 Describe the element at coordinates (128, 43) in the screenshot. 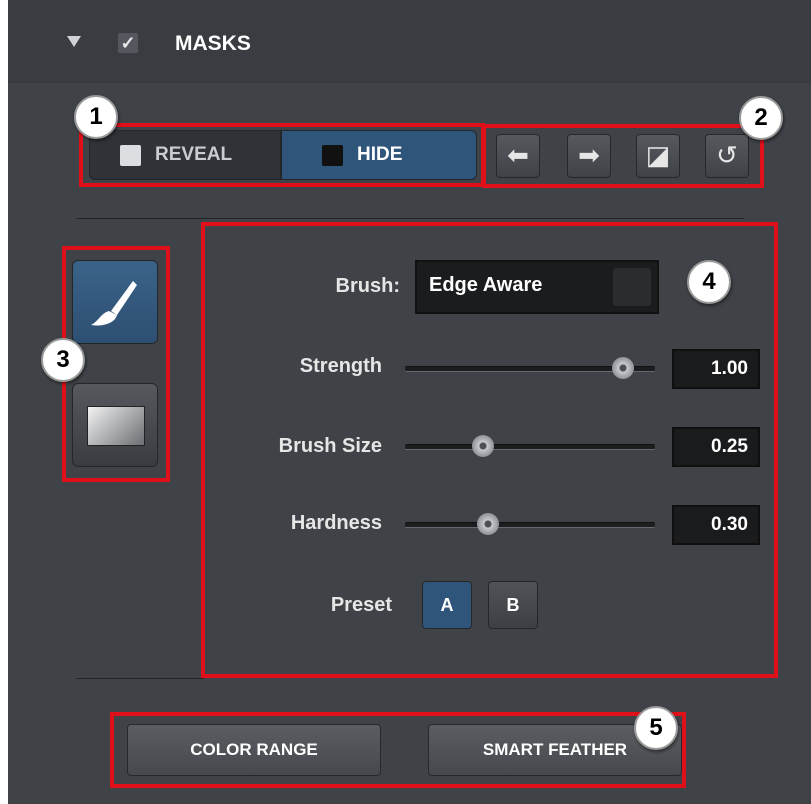

I see `checkmark-icon: ✓` at that location.